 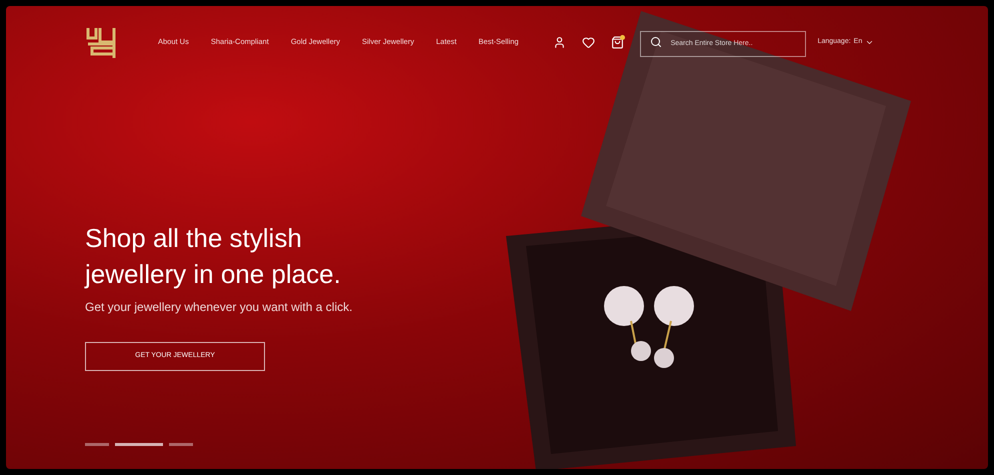 What do you see at coordinates (656, 42) in the screenshot?
I see `search-icon` at bounding box center [656, 42].